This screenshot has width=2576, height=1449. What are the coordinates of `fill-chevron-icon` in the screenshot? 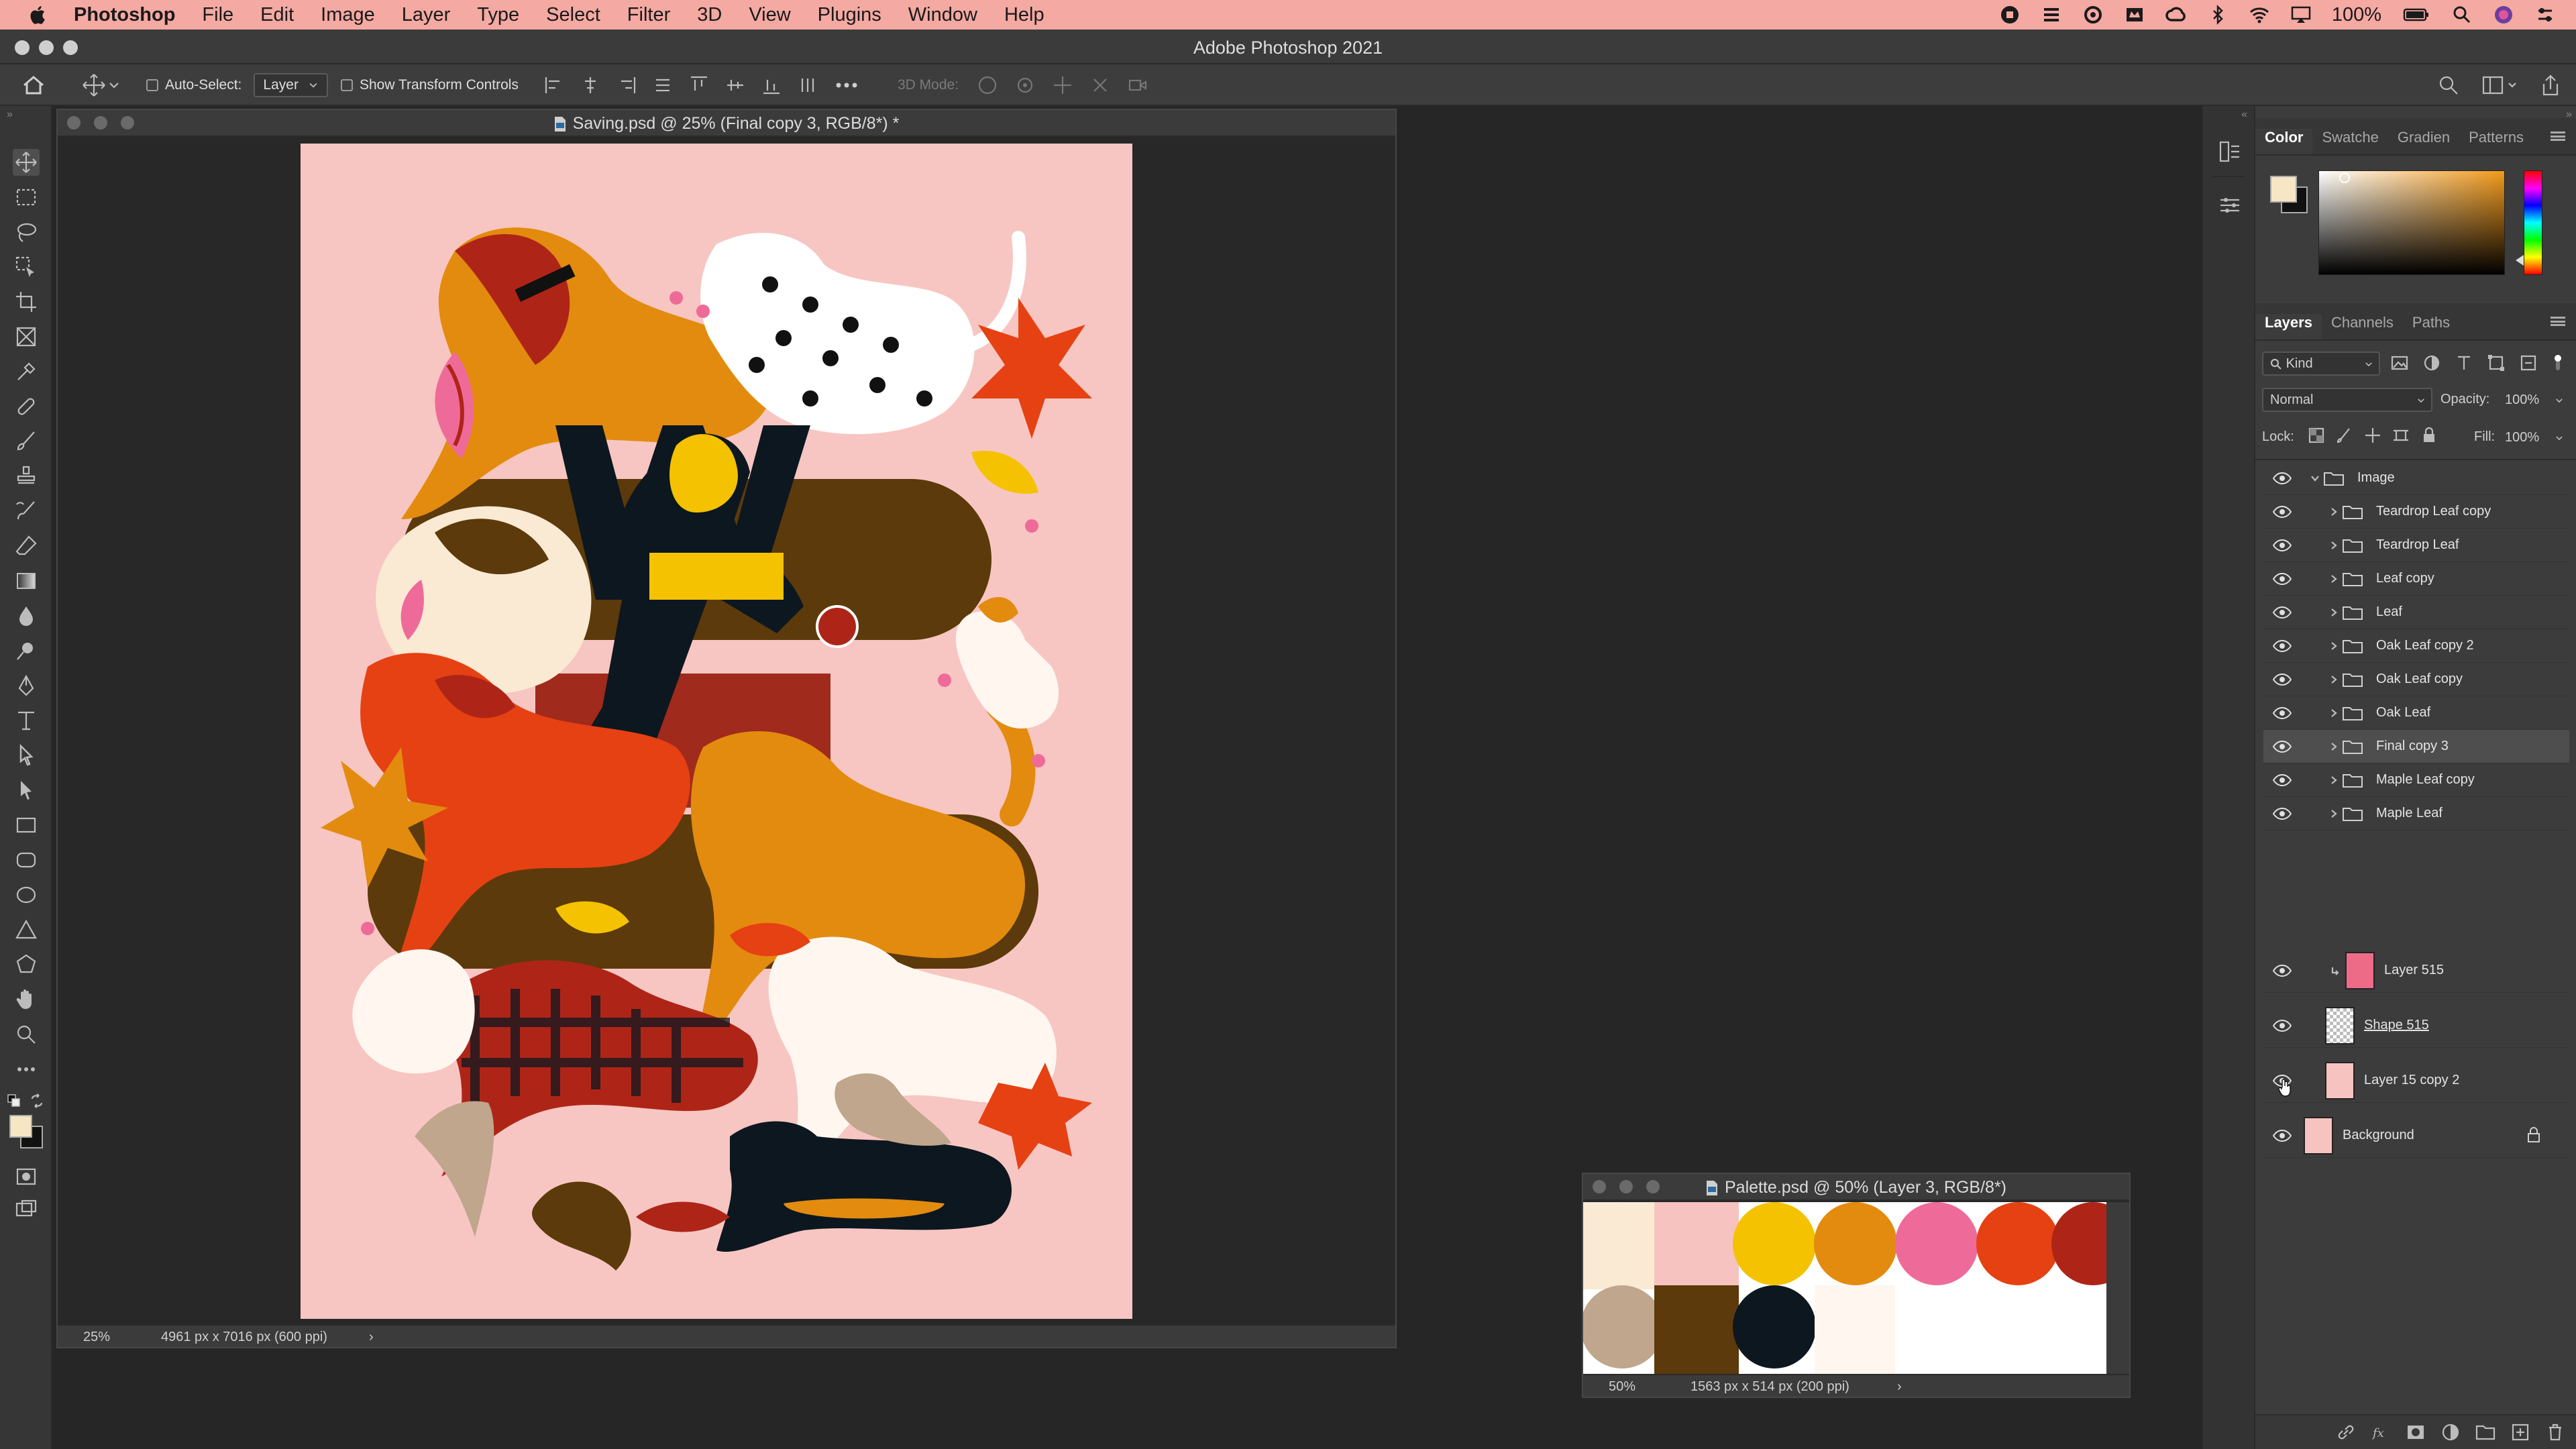 It's located at (2559, 438).